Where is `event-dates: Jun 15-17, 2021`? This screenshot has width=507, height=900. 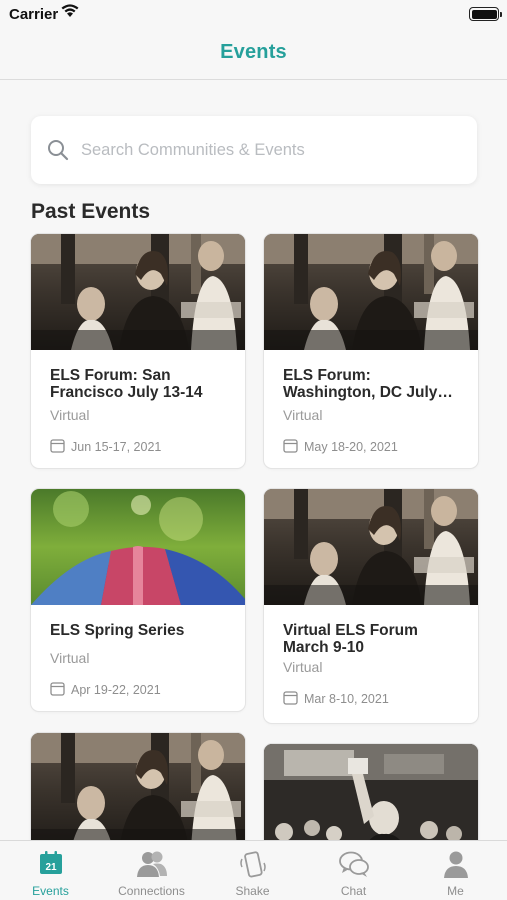
event-dates: Jun 15-17, 2021 is located at coordinates (105, 447).